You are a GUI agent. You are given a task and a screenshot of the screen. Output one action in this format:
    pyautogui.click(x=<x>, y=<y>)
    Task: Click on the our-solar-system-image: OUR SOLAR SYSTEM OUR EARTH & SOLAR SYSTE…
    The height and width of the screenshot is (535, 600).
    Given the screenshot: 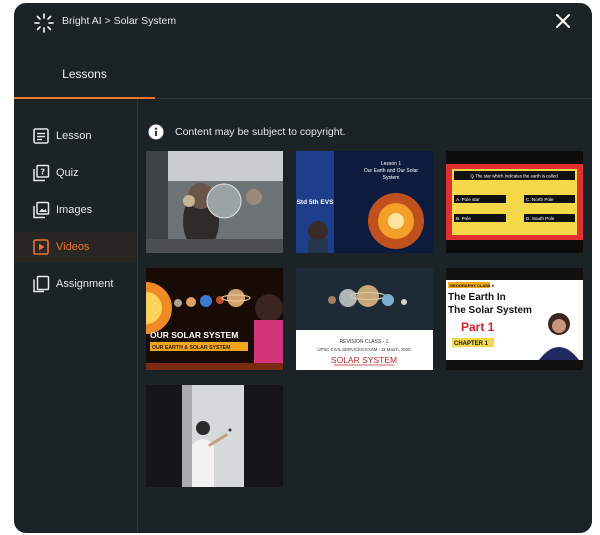 What is the action you would take?
    pyautogui.click(x=214, y=319)
    